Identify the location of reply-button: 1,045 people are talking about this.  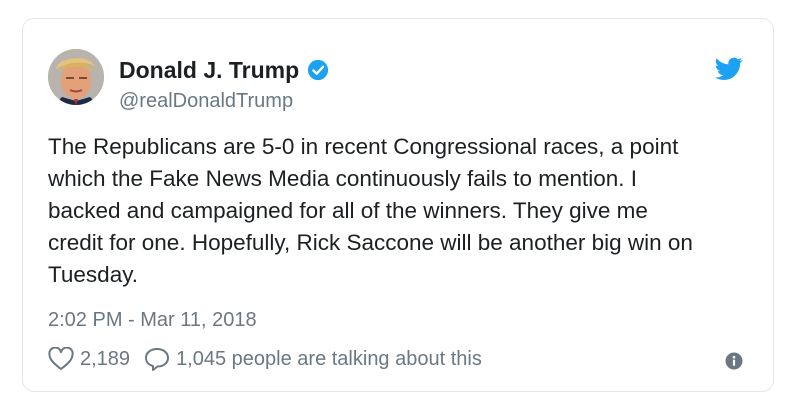
(313, 359).